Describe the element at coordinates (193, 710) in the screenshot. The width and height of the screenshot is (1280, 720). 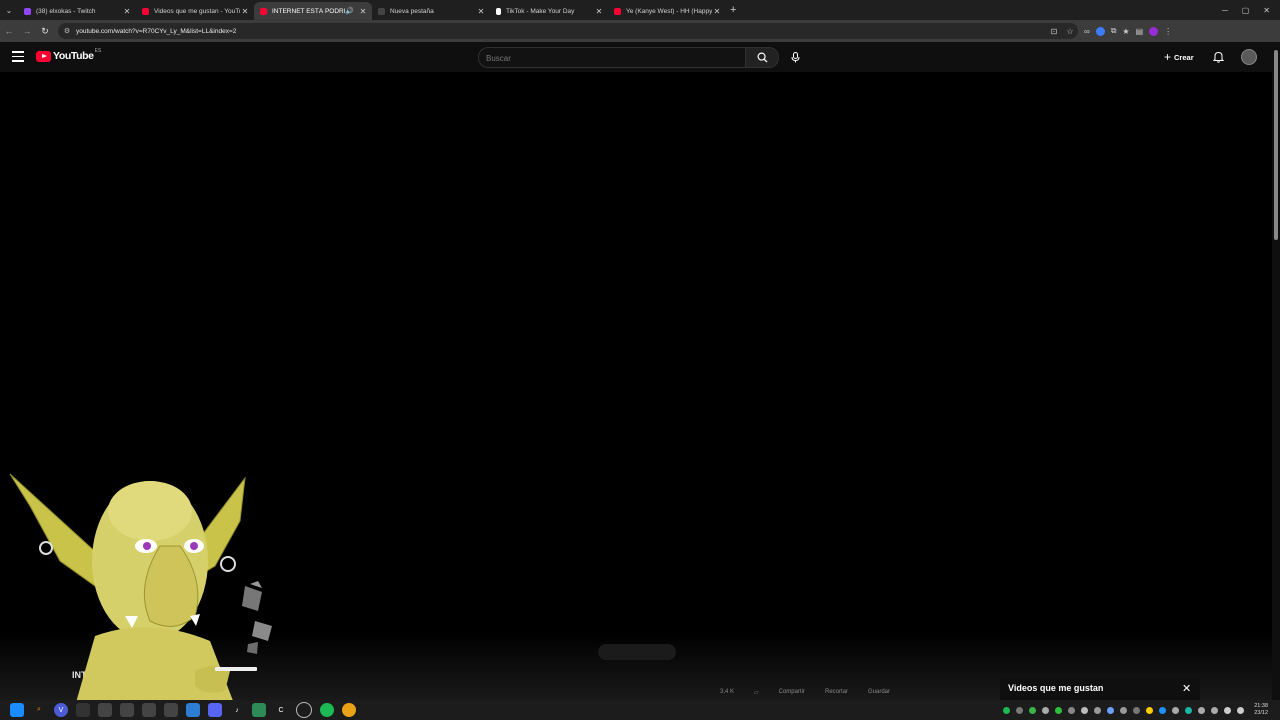
I see `app-blue-icon` at that location.